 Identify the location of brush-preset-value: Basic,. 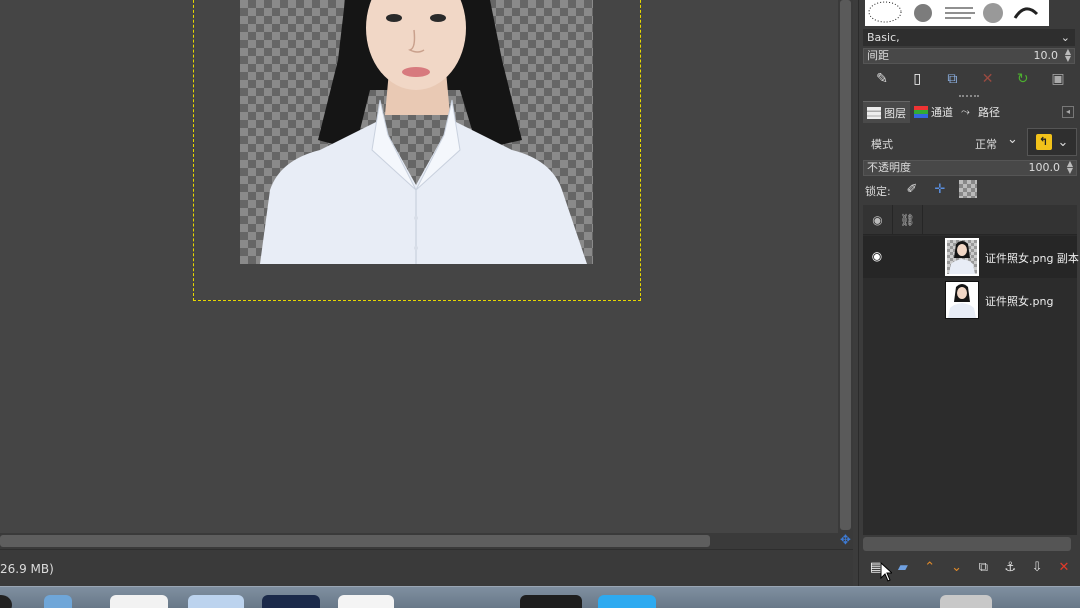
(883, 37).